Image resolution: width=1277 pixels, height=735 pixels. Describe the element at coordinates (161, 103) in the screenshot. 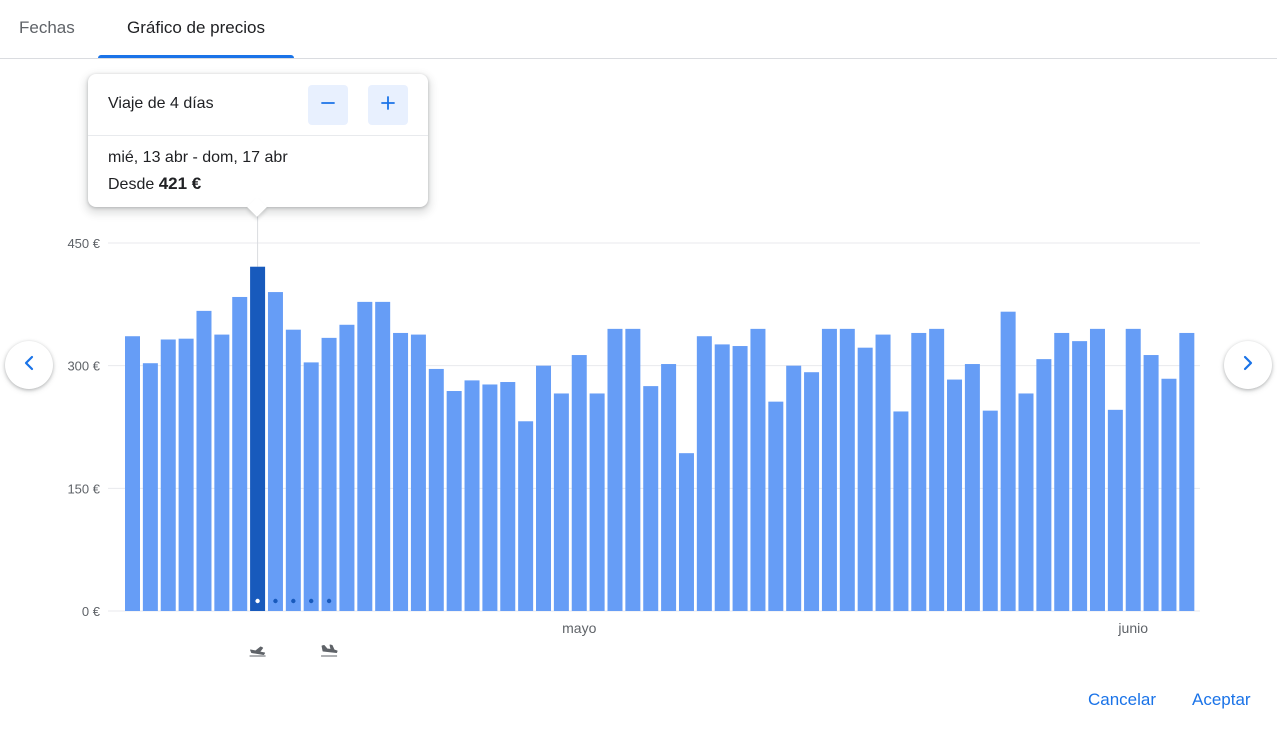

I see `trip-length-label: Viaje de 4 días` at that location.